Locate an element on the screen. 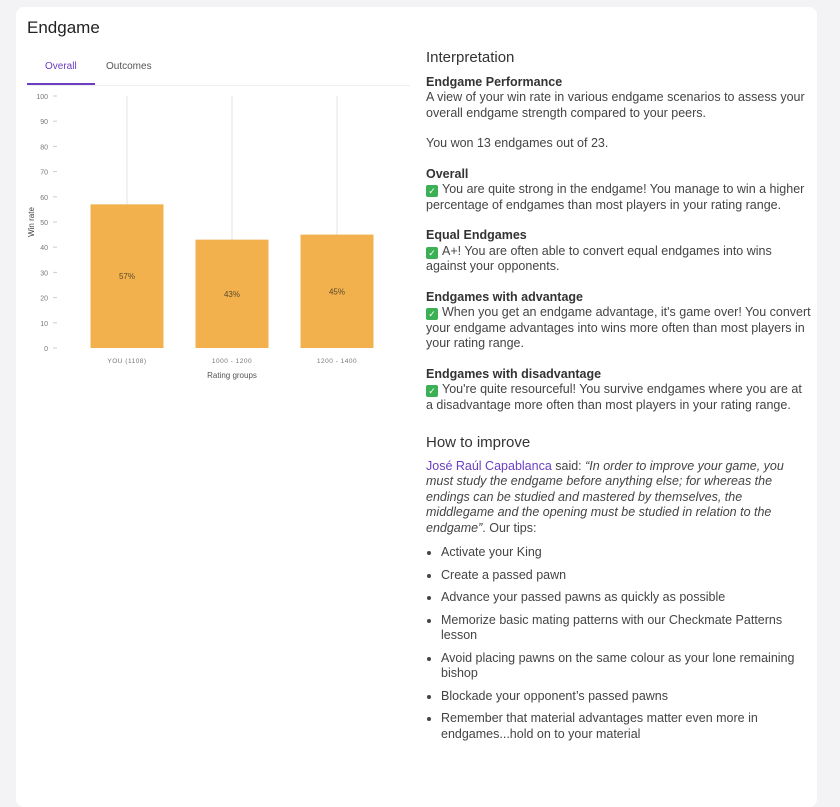  x-tick-label: 1200 - 1400 is located at coordinates (337, 361).